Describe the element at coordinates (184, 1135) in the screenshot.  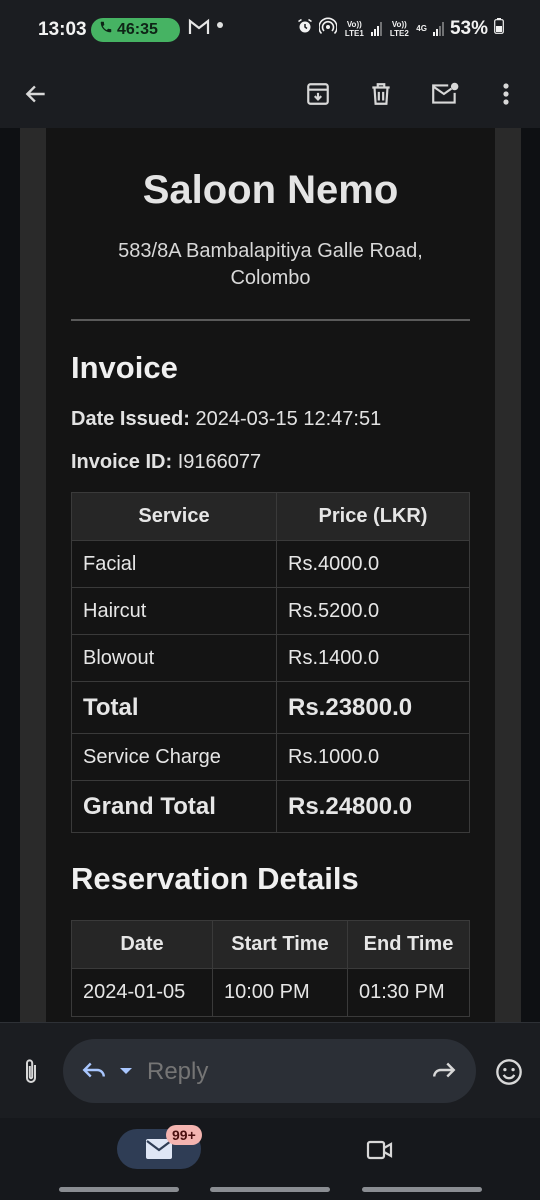
I see `unread-badge: 99+` at that location.